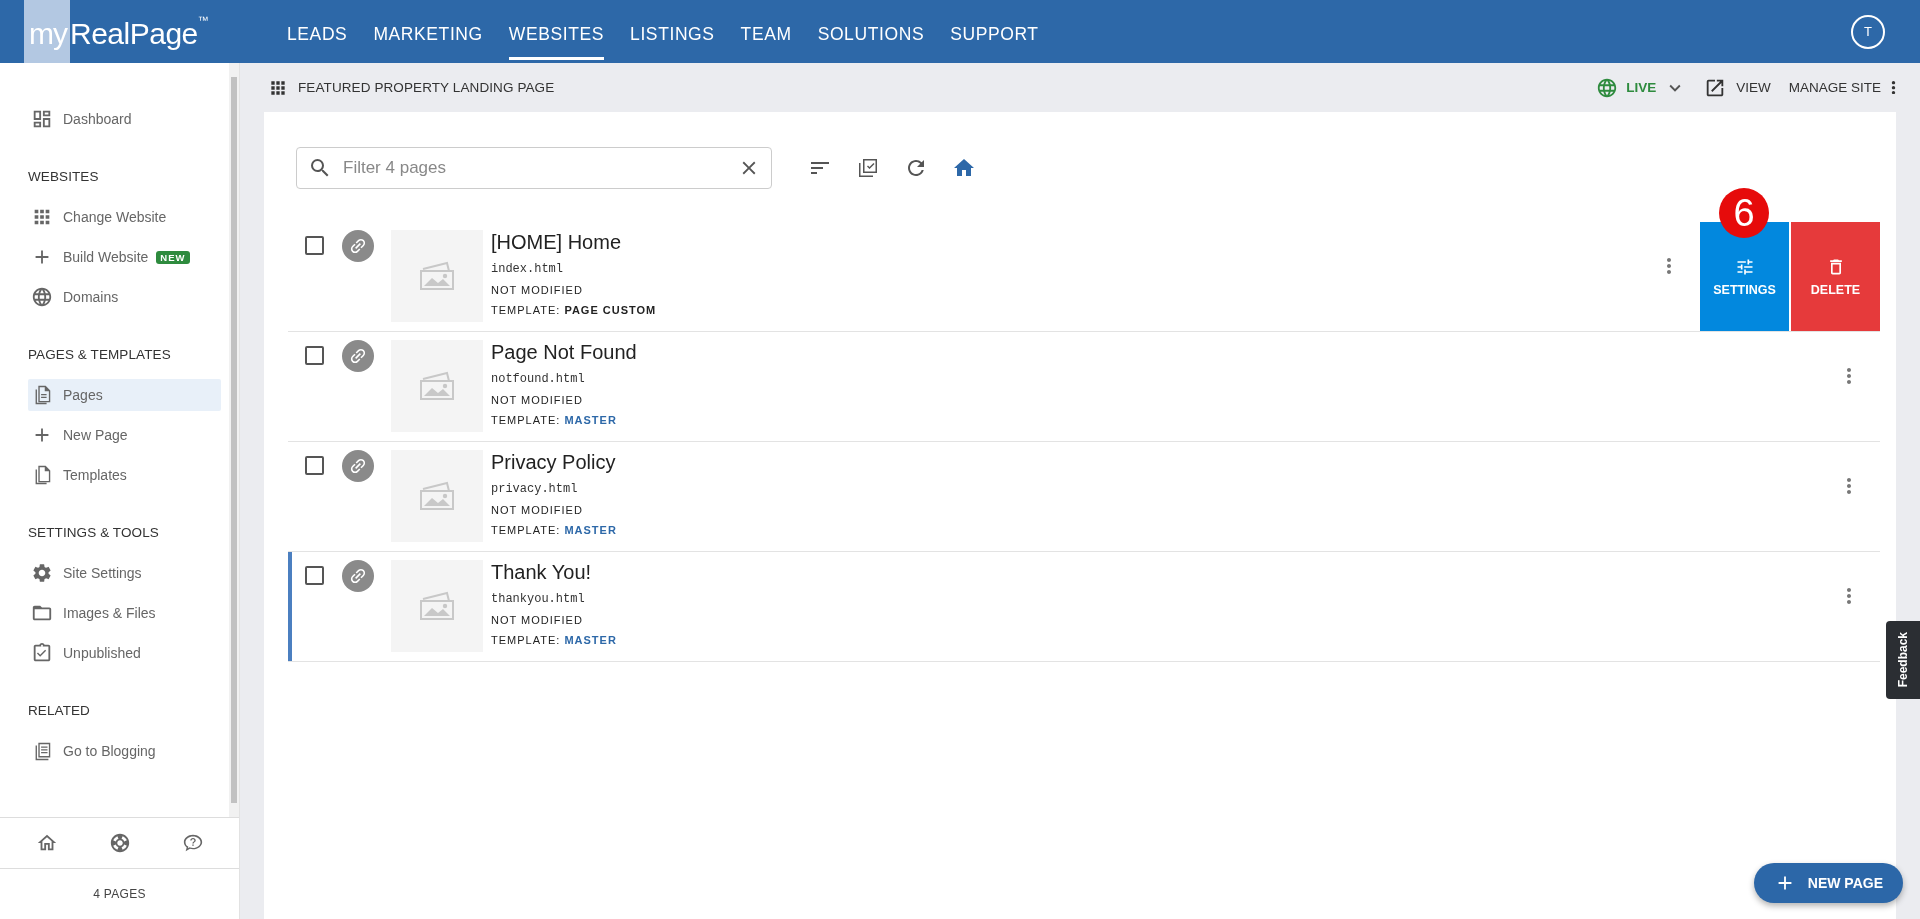  Describe the element at coordinates (124, 257) in the screenshot. I see `sidebar-item: Build Website NEW` at that location.